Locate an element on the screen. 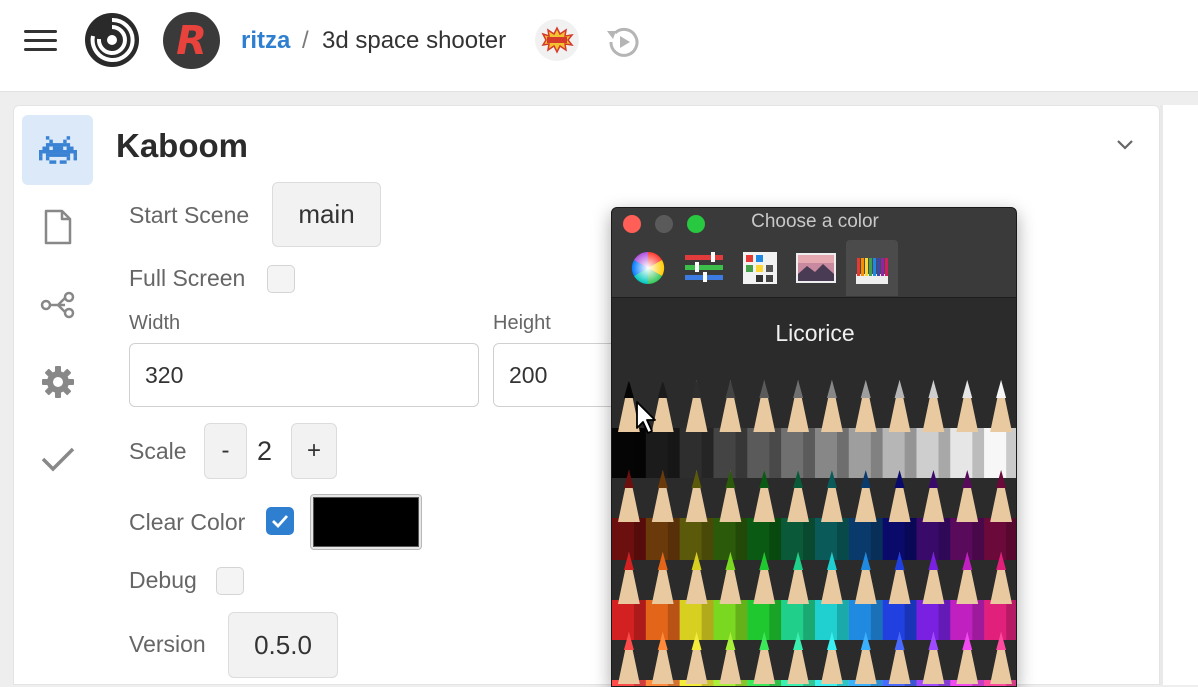 This screenshot has height=687, width=1198. scale-decrease-button: - is located at coordinates (225, 451).